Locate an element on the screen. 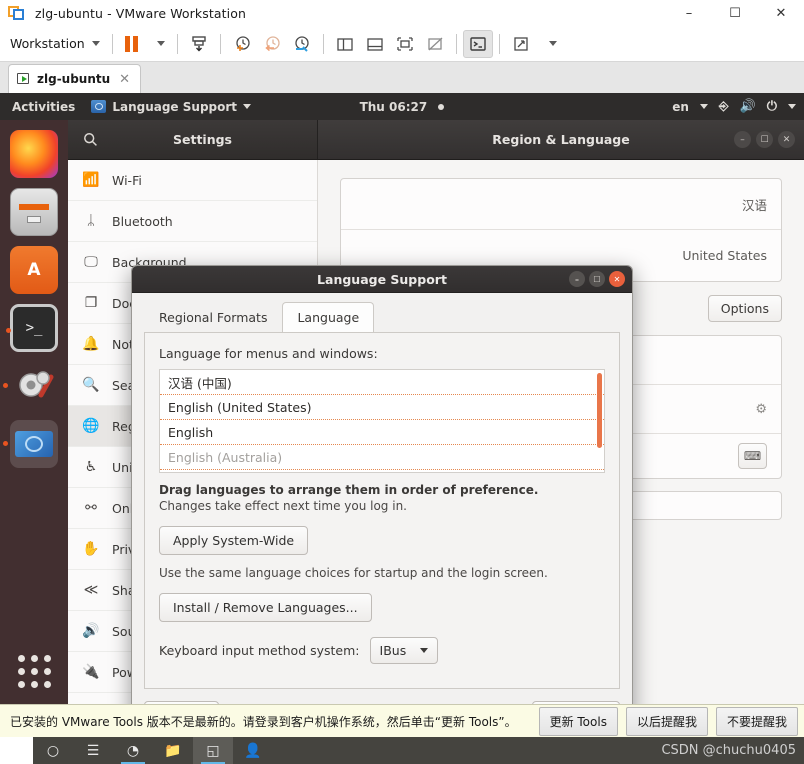  ime-value: IBus is located at coordinates (393, 650).